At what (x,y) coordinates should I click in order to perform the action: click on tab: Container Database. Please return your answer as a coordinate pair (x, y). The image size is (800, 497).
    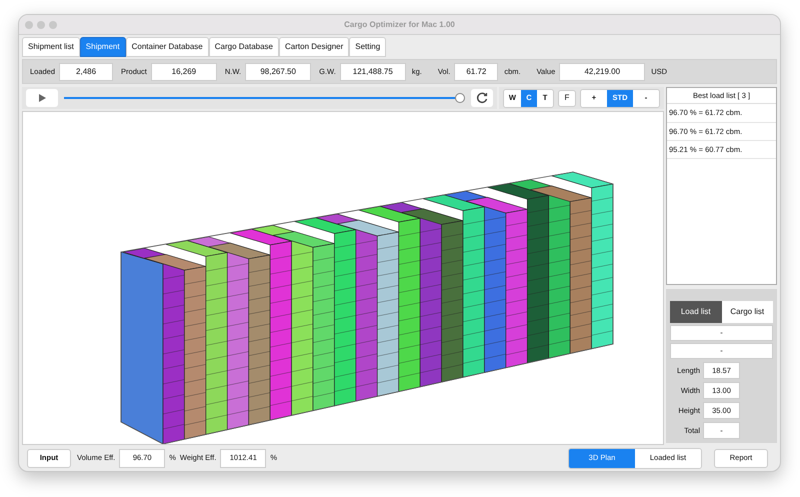
    Looking at the image, I should click on (167, 47).